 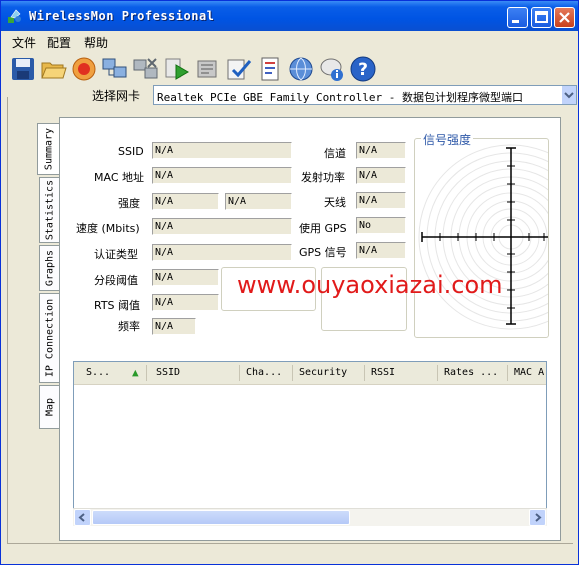 What do you see at coordinates (168, 372) in the screenshot?
I see `col-ssid: SSID` at bounding box center [168, 372].